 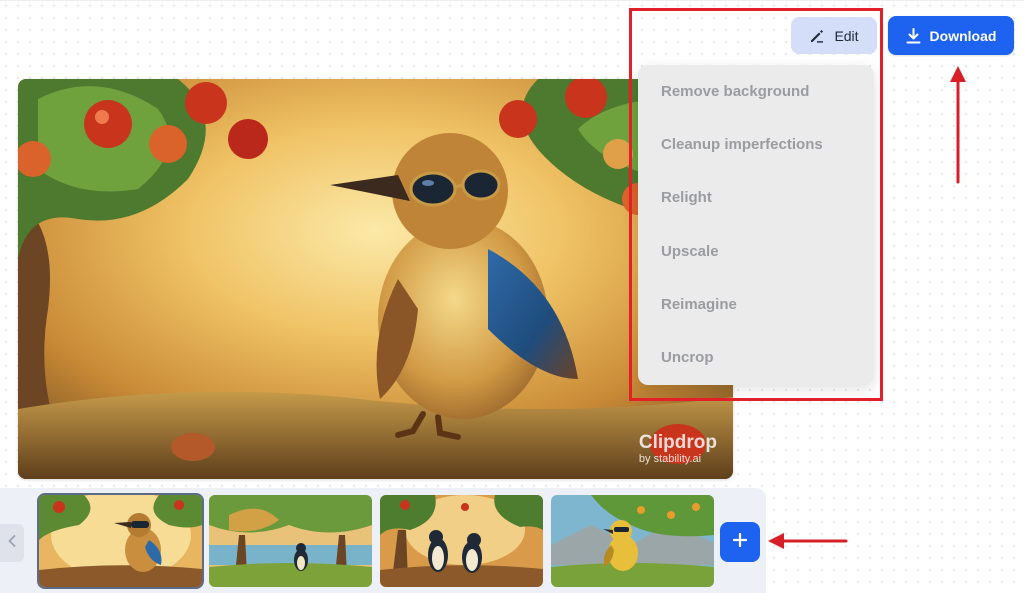 I want to click on thumbnail-yellow-bird, so click(x=632, y=541).